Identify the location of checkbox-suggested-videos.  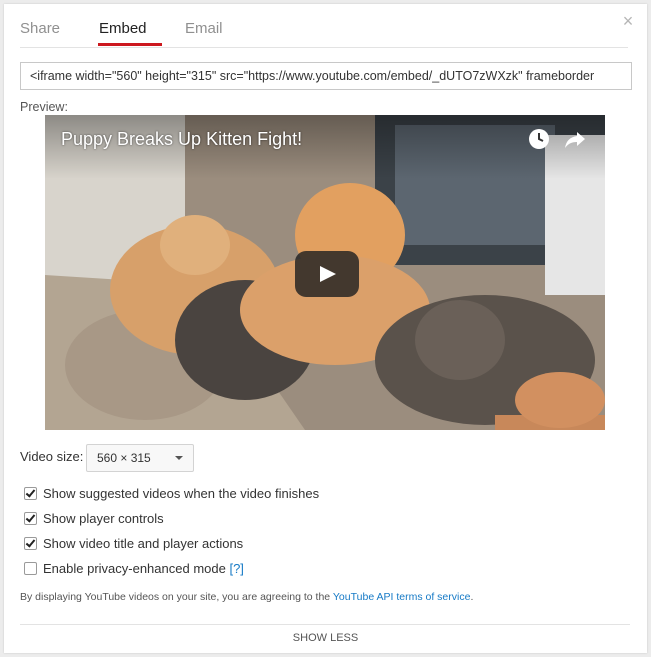
(30, 493).